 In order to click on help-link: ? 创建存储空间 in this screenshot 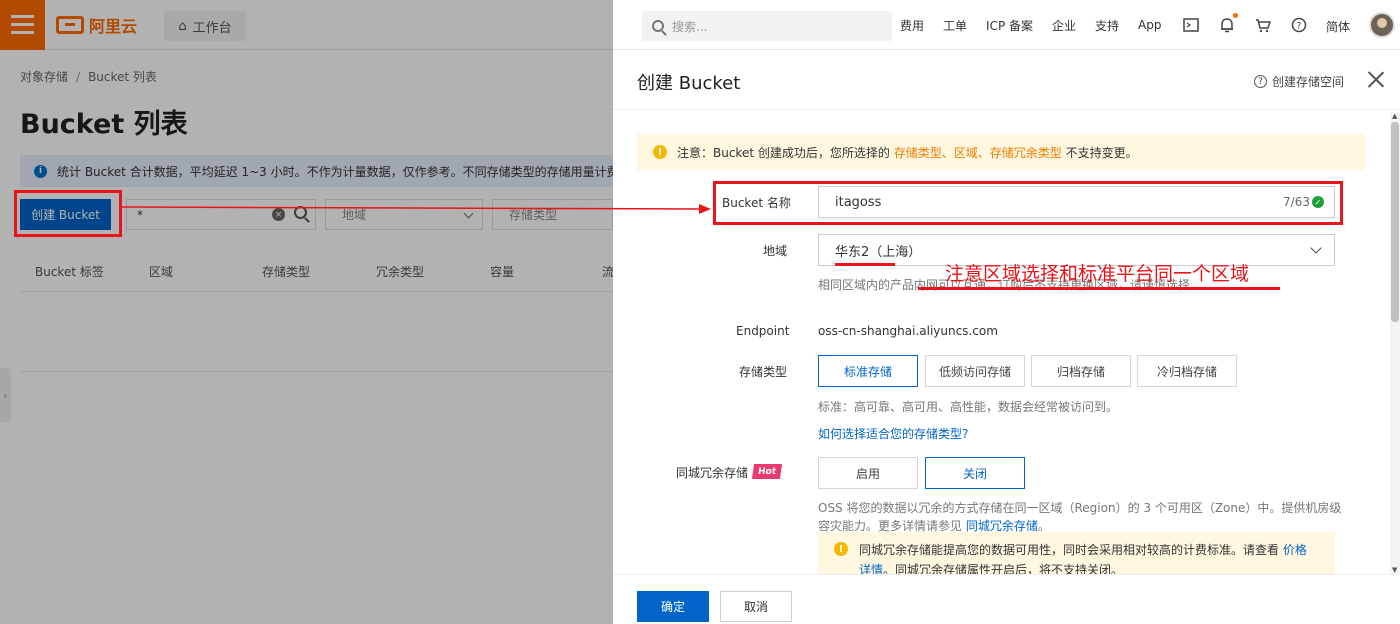, I will do `click(1299, 81)`.